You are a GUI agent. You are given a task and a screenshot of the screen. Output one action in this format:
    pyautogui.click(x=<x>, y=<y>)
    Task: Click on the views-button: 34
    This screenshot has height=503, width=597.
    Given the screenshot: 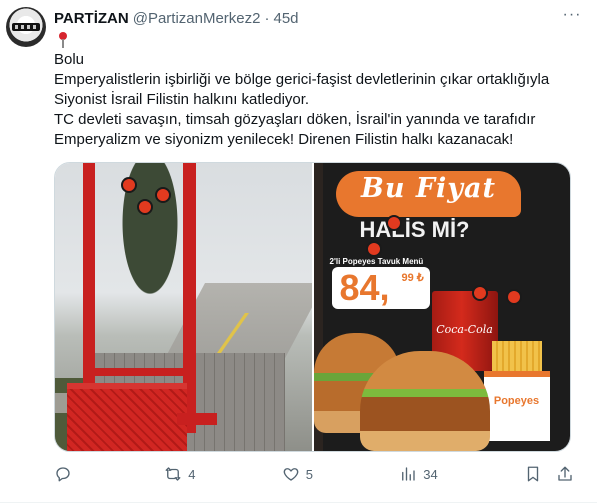 What is the action you would take?
    pyautogui.click(x=418, y=474)
    